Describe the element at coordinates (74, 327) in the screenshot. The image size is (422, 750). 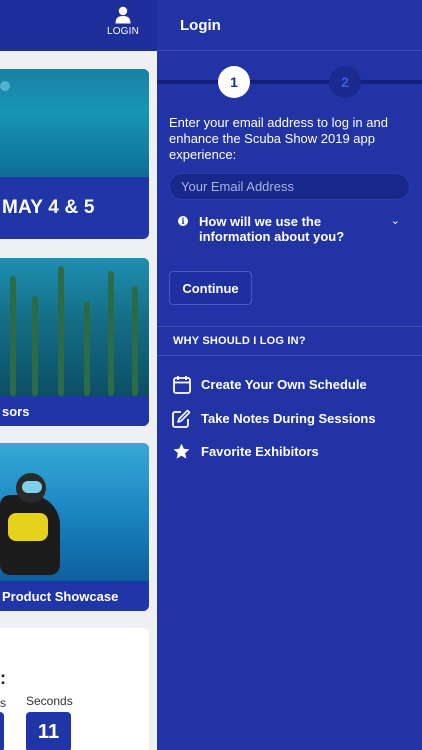
I see `kelp-forest-image` at that location.